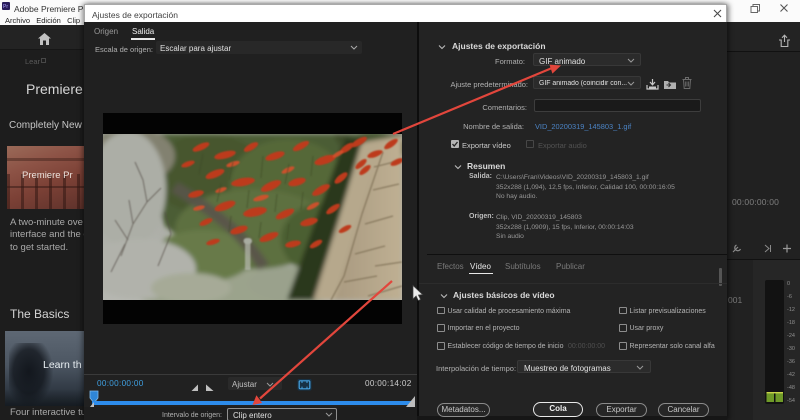  I want to click on svg-text: -42, so click(791, 375).